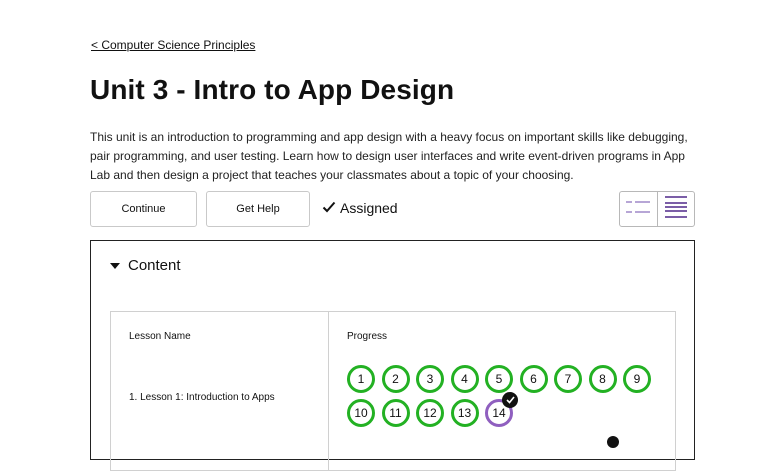  Describe the element at coordinates (115, 265) in the screenshot. I see `caret-down-icon` at that location.